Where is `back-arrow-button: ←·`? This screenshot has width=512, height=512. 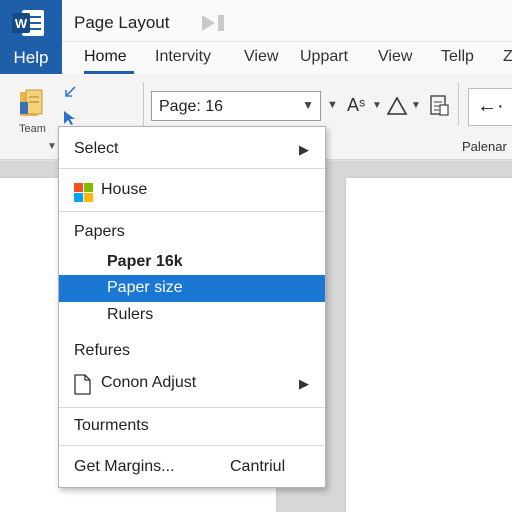 back-arrow-button: ←· is located at coordinates (490, 107).